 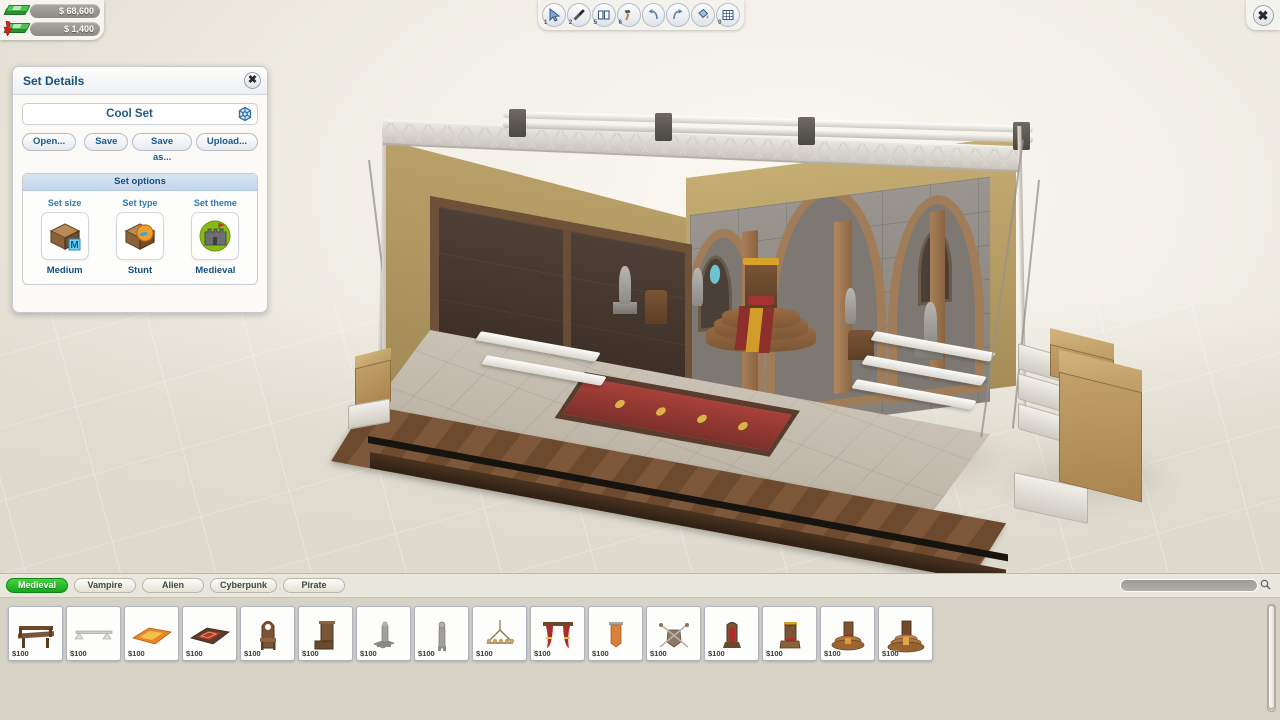 I want to click on catalog-item-knight-statue: $100, so click(x=383, y=633).